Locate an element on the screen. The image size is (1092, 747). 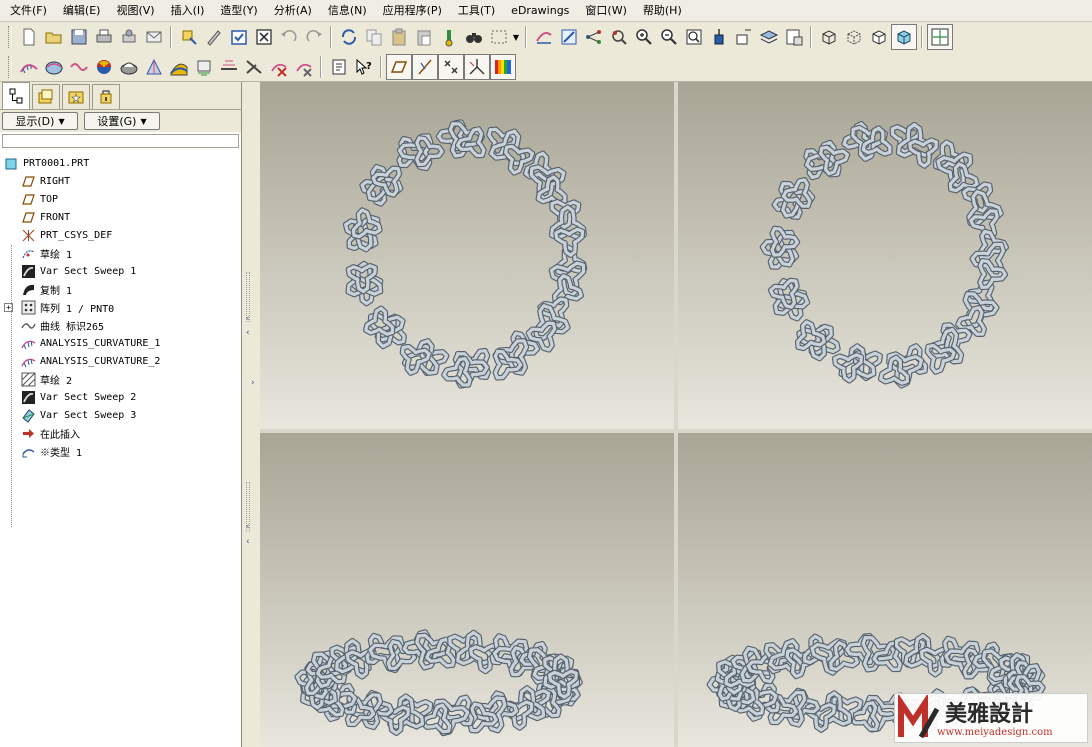
print-button is located at coordinates (103, 37).